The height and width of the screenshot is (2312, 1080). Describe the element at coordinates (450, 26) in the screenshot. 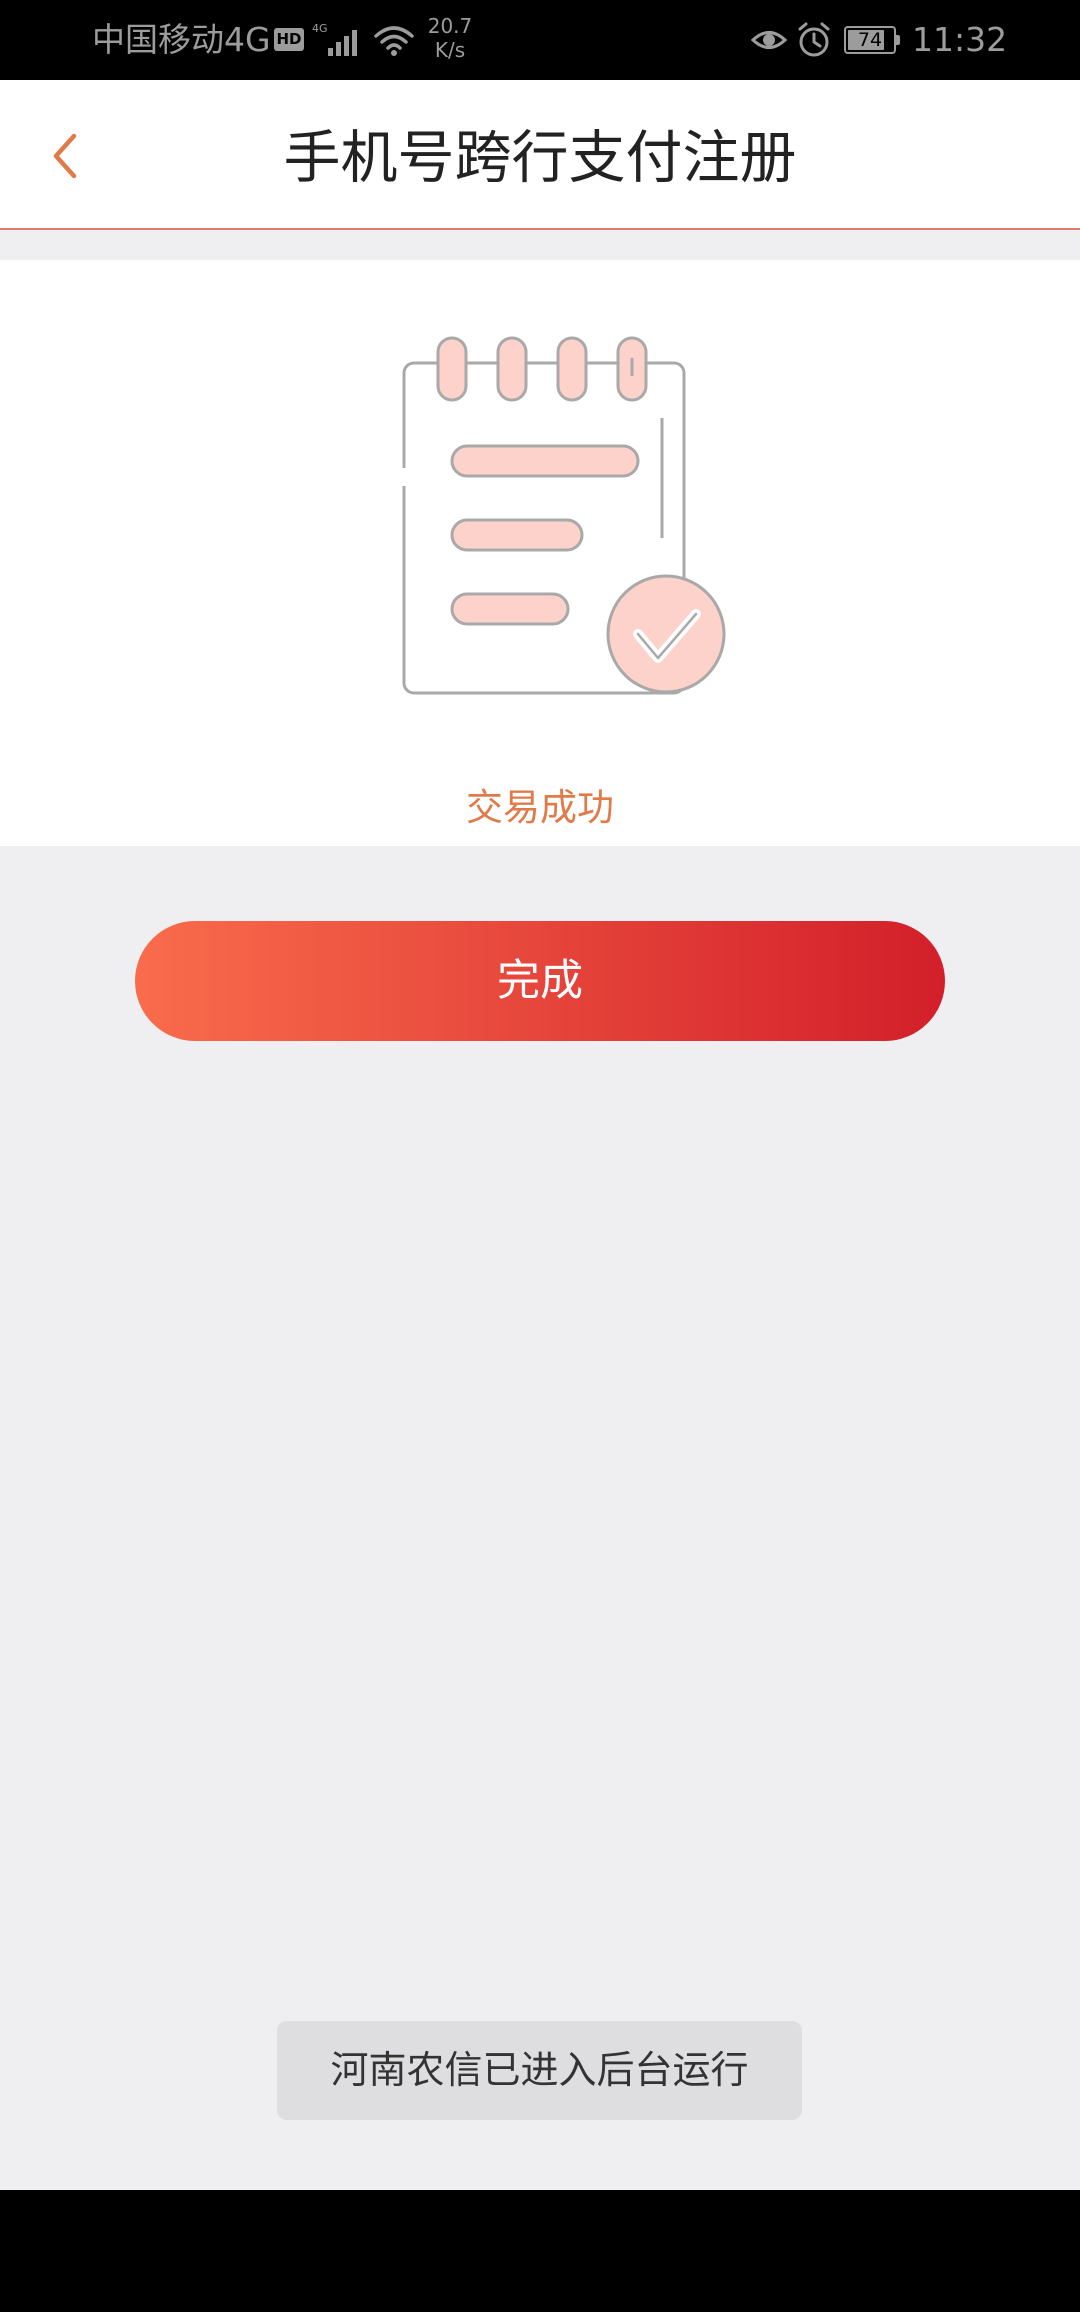

I see `network-speed-value: 20.7` at that location.